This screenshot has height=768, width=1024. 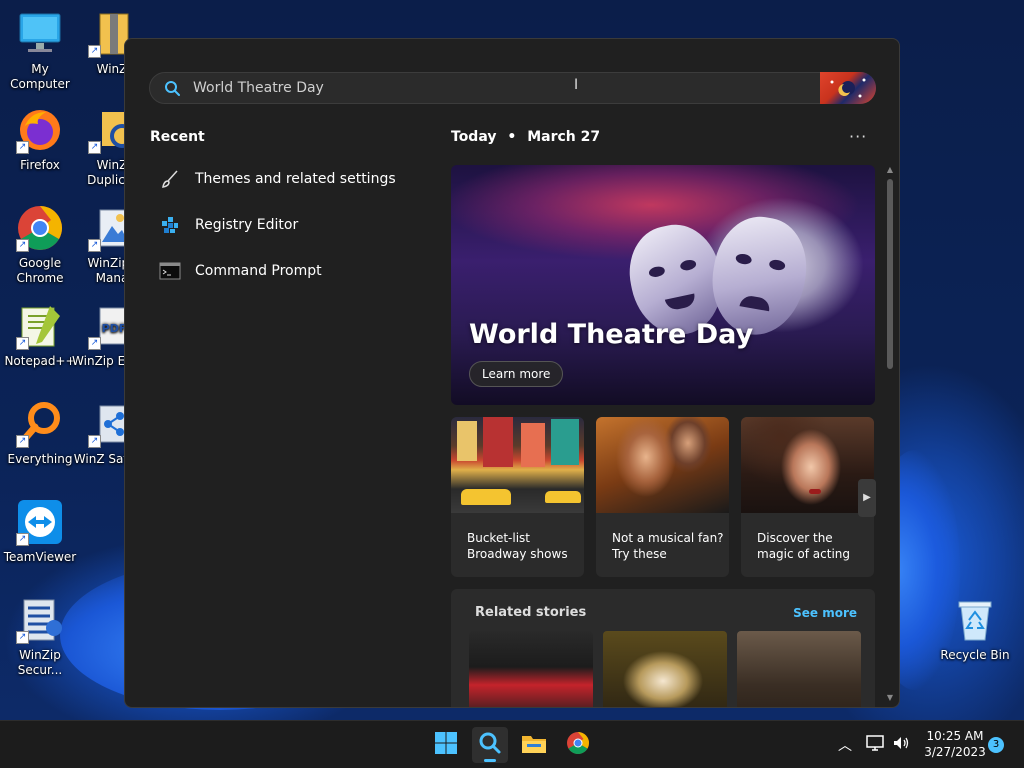 What do you see at coordinates (825, 613) in the screenshot?
I see `see-more-link: See more` at bounding box center [825, 613].